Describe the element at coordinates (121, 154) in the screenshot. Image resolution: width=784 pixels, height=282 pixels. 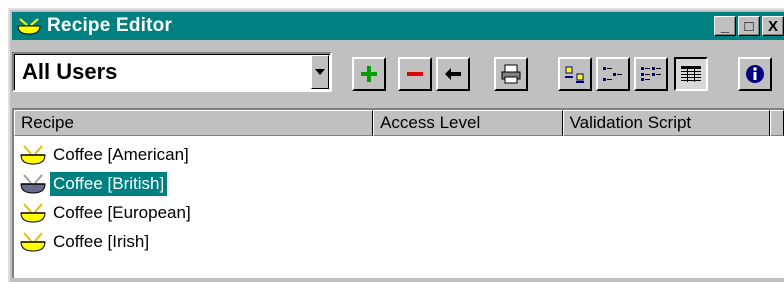
I see `list-item-label: Coffee [American]` at that location.